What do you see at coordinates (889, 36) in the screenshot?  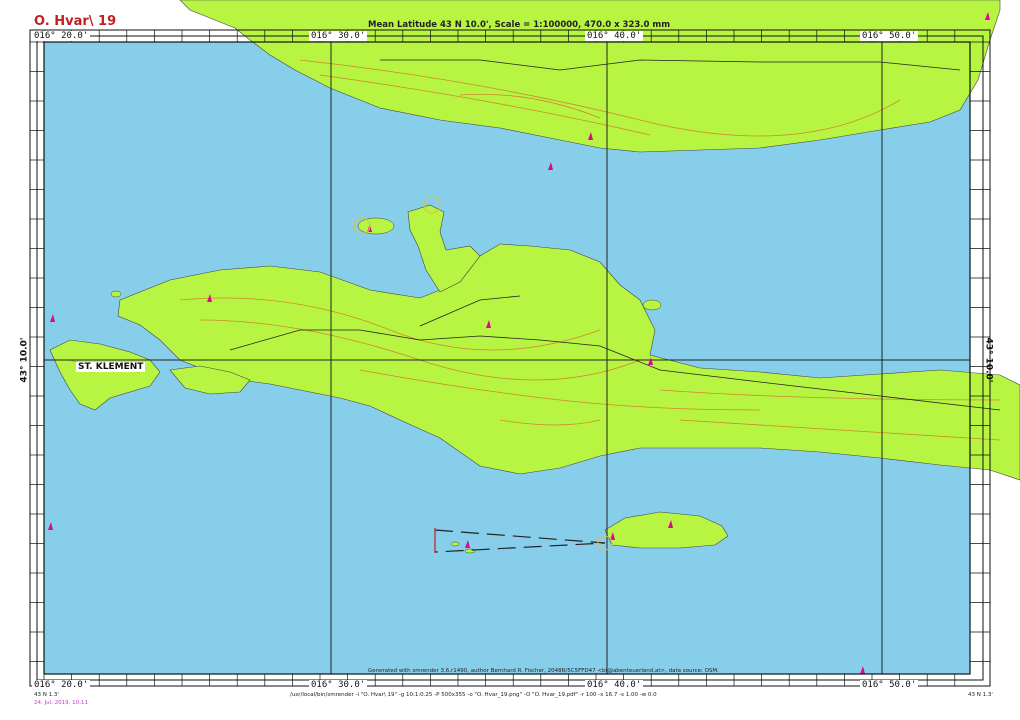 I see `lon-label-top-4: 016° 50.0'` at bounding box center [889, 36].